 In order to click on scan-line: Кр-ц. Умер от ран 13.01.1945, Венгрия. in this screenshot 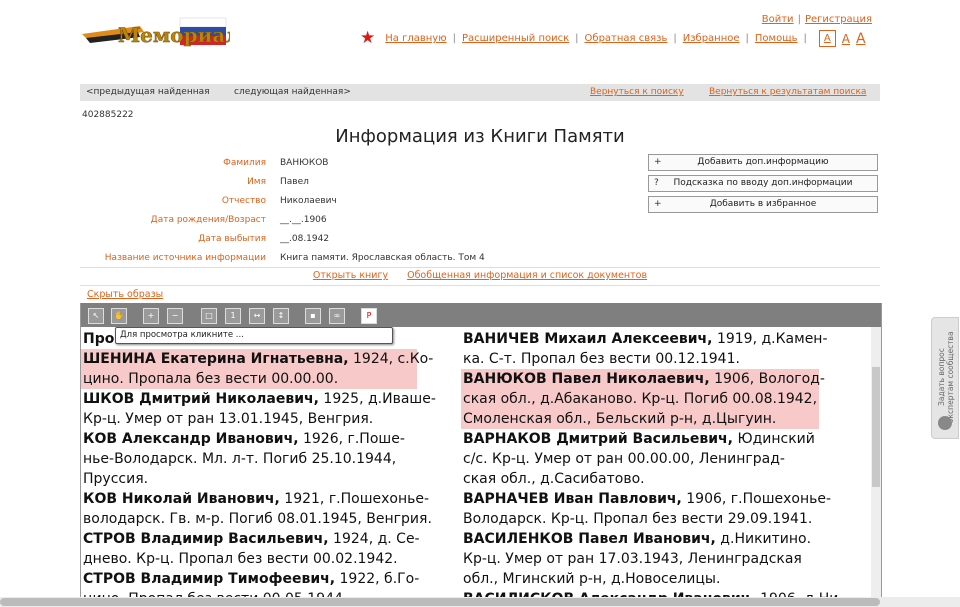, I will do `click(228, 419)`.